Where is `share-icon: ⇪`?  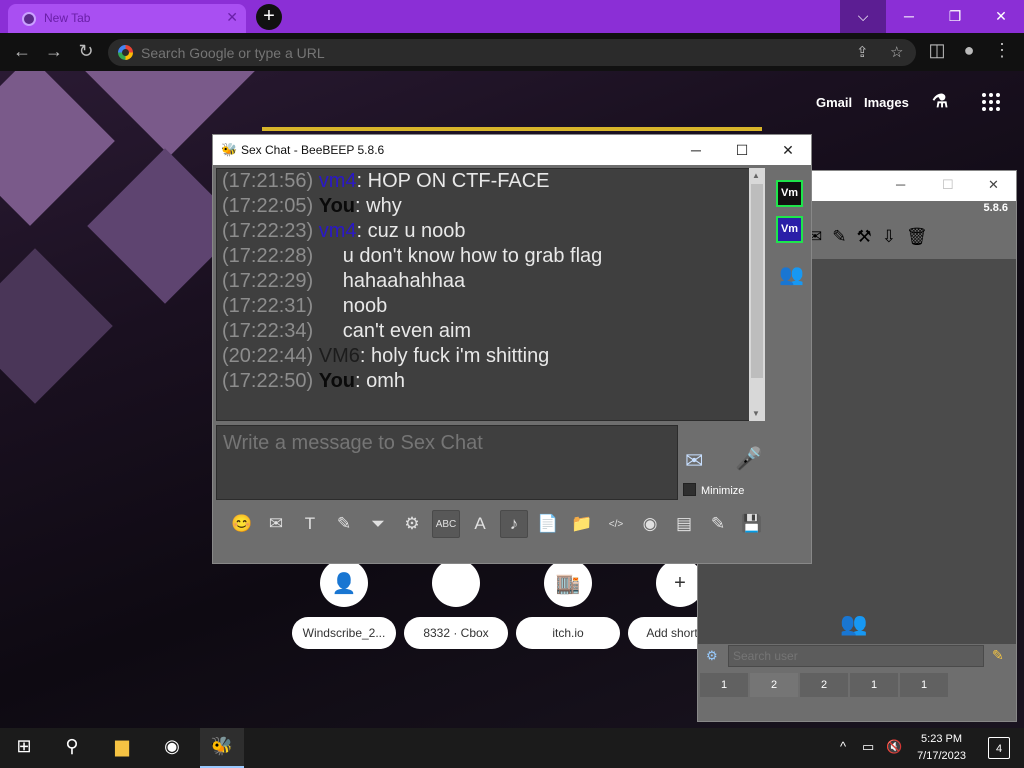 share-icon: ⇪ is located at coordinates (862, 52).